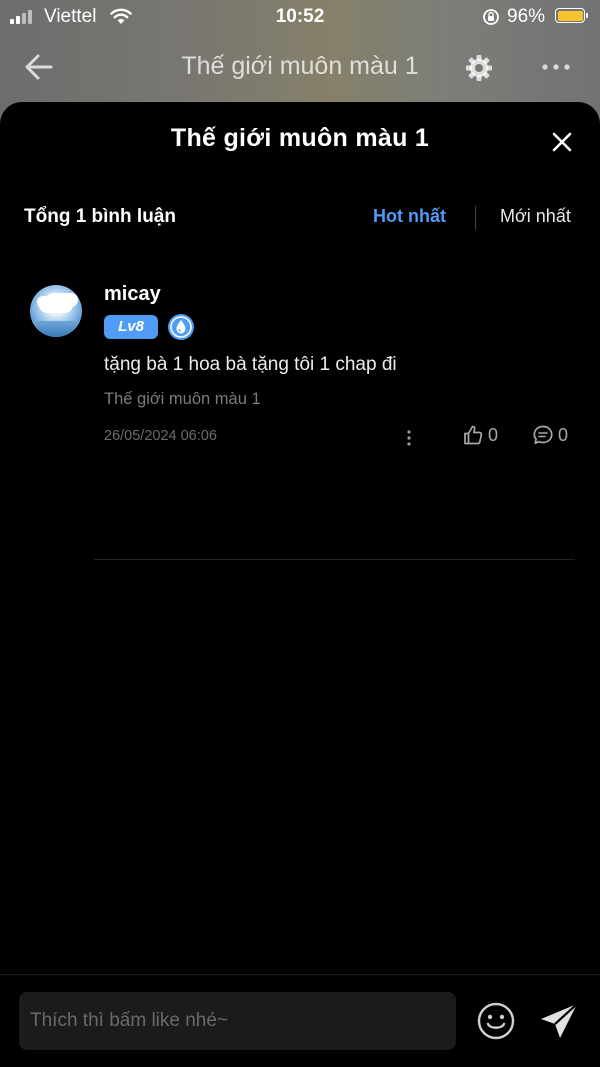 This screenshot has width=600, height=1067. Describe the element at coordinates (526, 16) in the screenshot. I see `battery-percent: 96%` at that location.